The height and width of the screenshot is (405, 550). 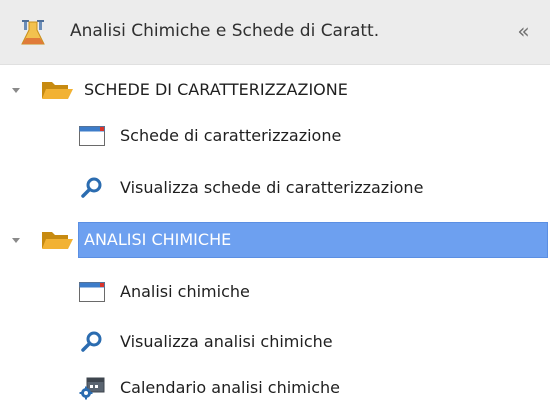 What do you see at coordinates (33, 32) in the screenshot?
I see `lab-flask-icon` at bounding box center [33, 32].